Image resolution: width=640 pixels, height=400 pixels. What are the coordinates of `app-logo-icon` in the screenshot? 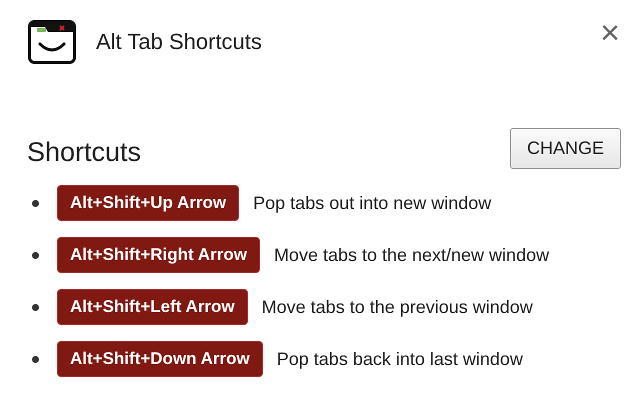 It's located at (52, 42).